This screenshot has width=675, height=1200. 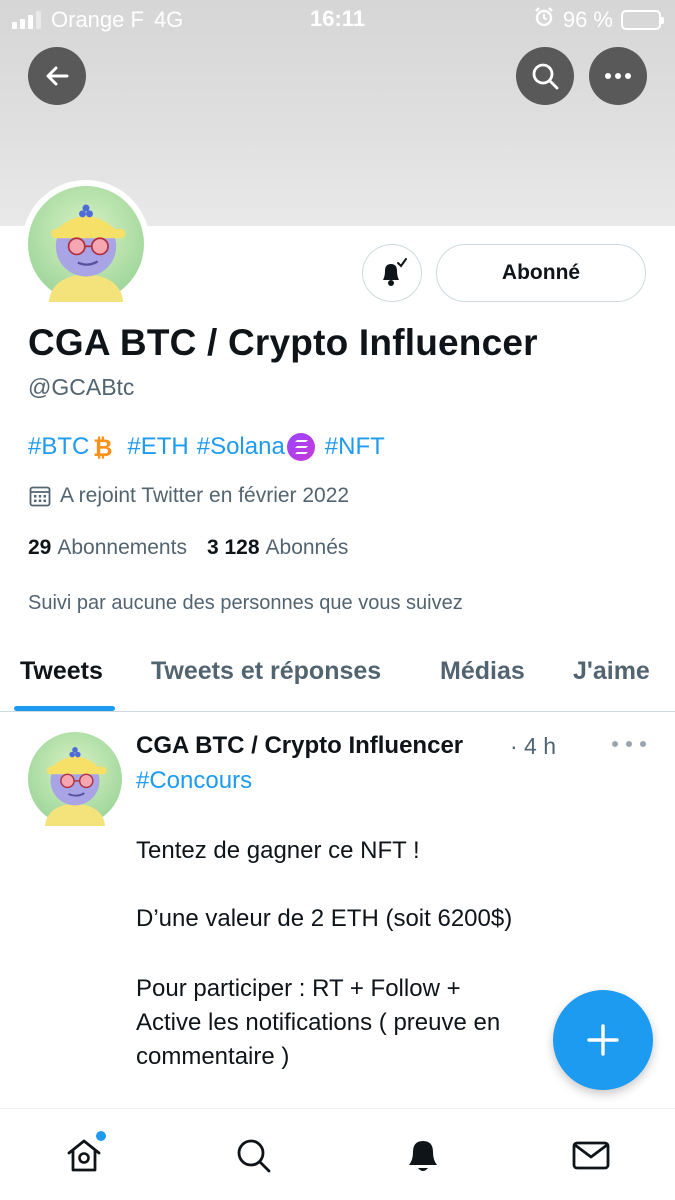 I want to click on profile-name: CGA BTC / Crypto Influencer, so click(x=283, y=342).